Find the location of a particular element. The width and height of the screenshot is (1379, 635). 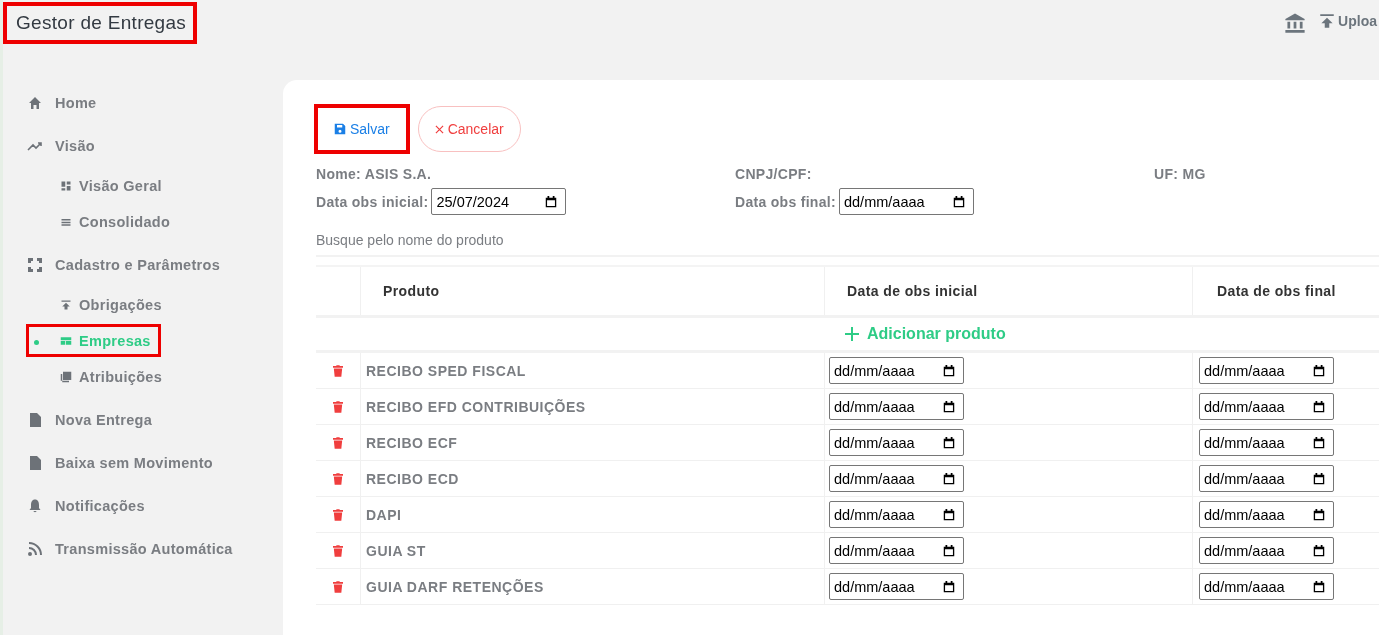

product-name: RECIBO SPED FISCAL is located at coordinates (593, 370).